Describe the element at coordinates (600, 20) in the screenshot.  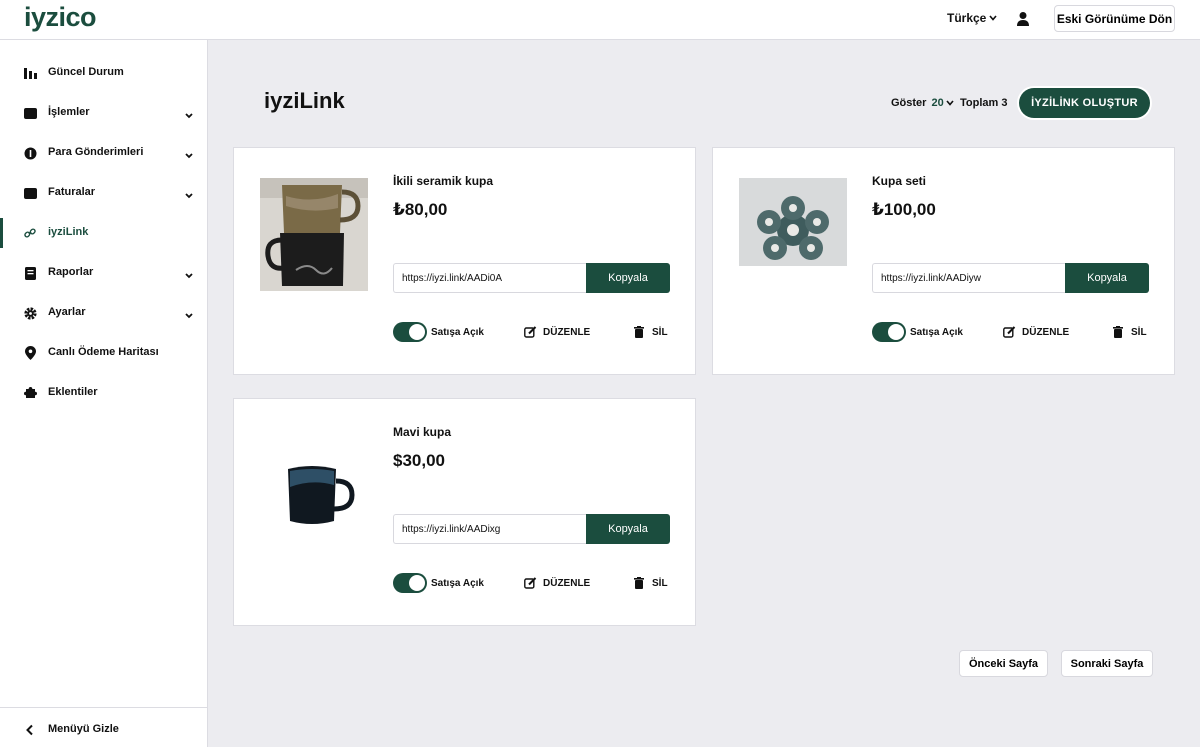
I see `top-bar: iyzico Türkçe Eski Görünüme Dön` at that location.